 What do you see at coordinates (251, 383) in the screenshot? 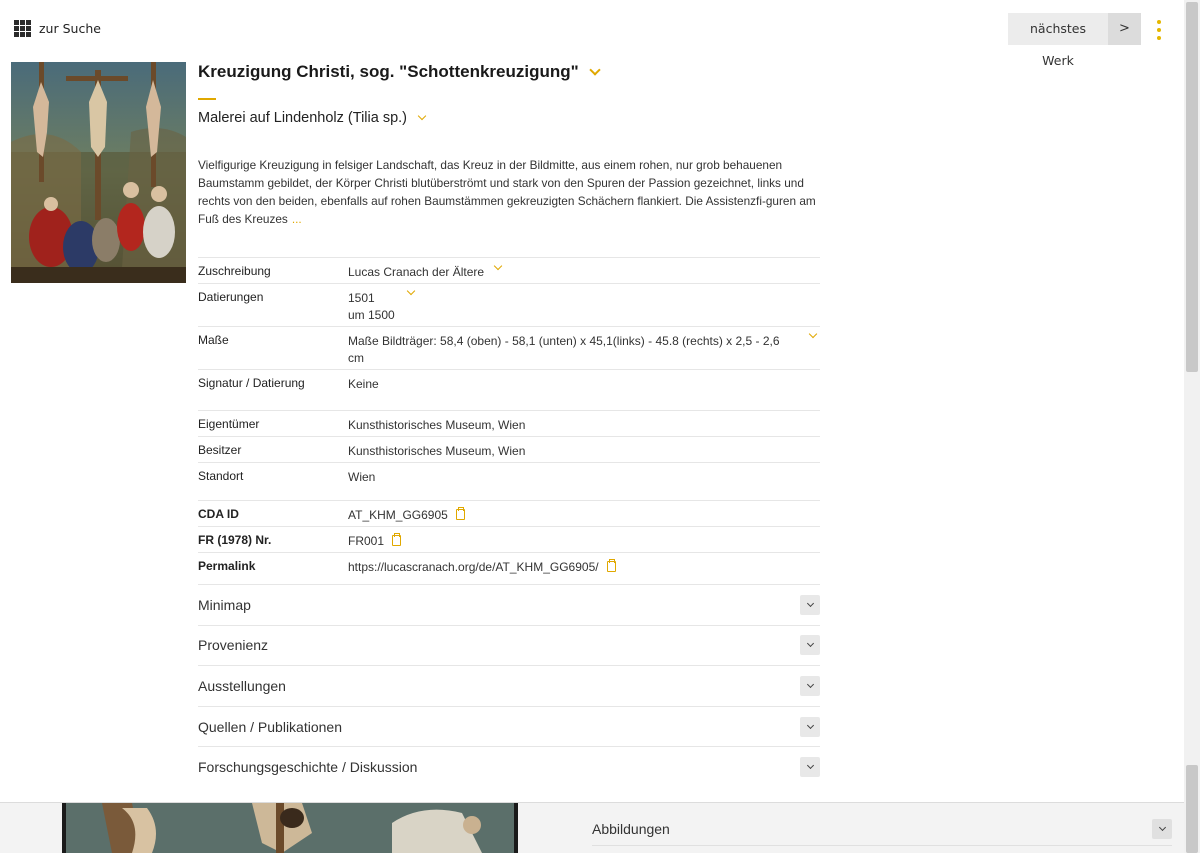
I see `meta-label: Signatur / Datierung` at bounding box center [251, 383].